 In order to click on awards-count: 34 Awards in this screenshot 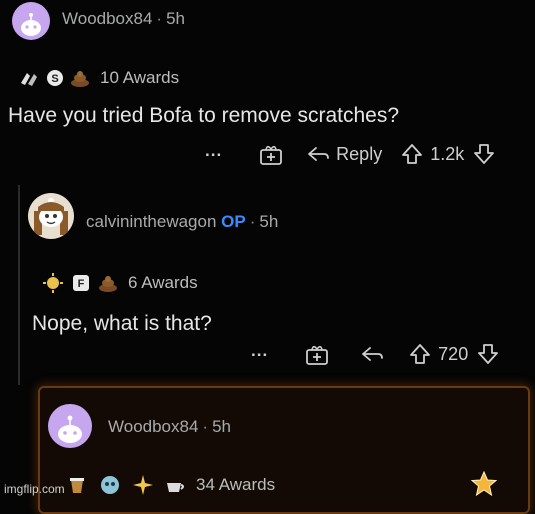, I will do `click(236, 484)`.